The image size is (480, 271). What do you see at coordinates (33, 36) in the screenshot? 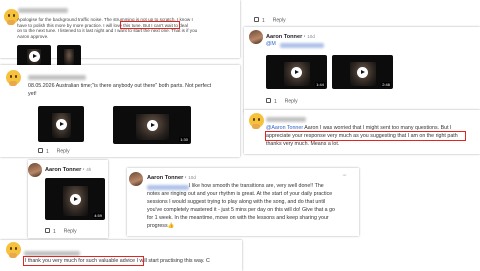
I see `comment-text-line: Aaron approve.` at bounding box center [33, 36].